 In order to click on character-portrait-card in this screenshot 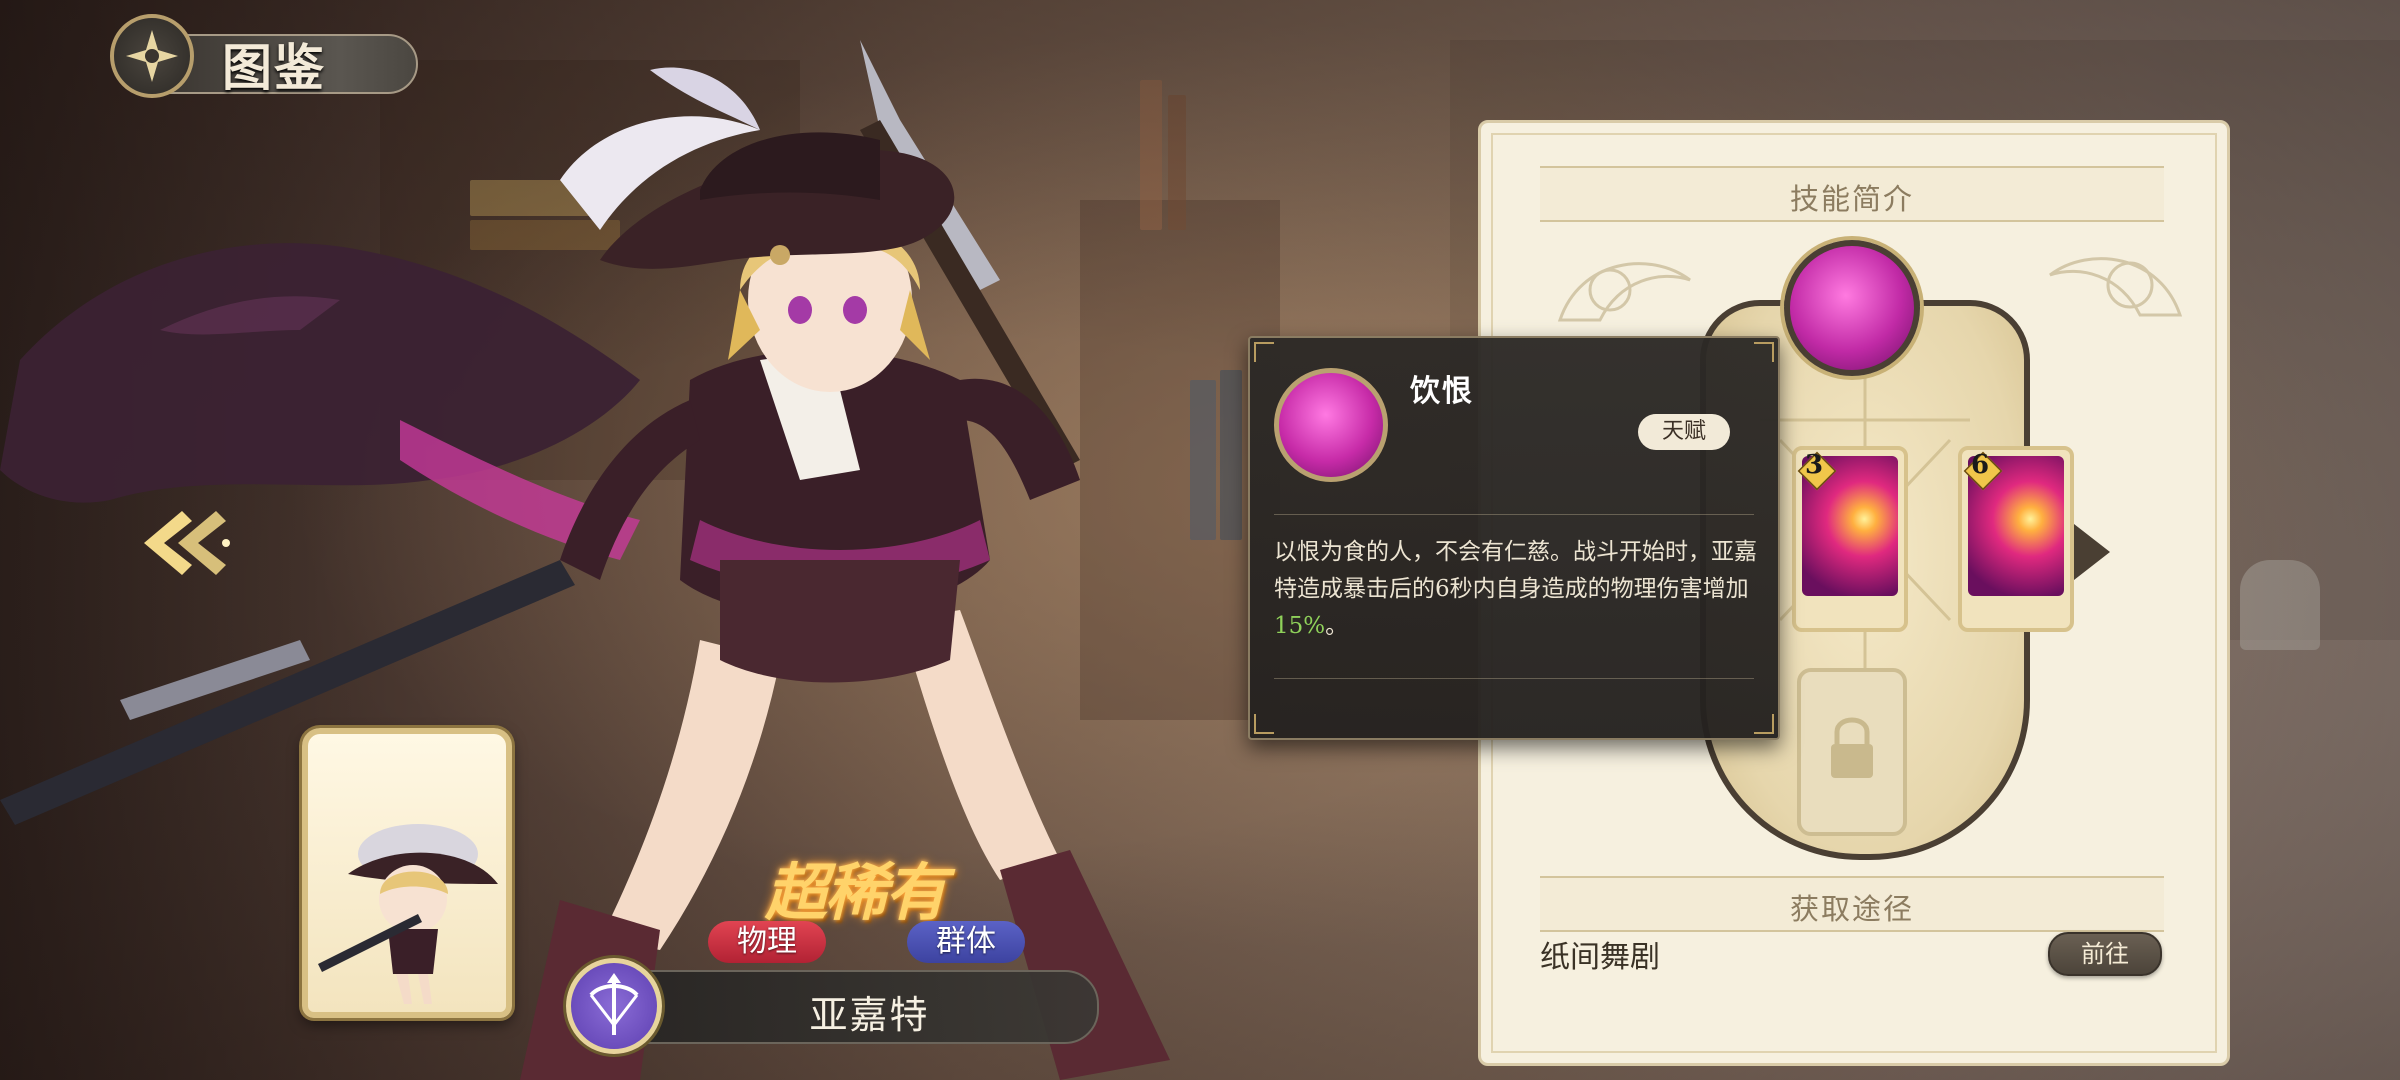, I will do `click(407, 873)`.